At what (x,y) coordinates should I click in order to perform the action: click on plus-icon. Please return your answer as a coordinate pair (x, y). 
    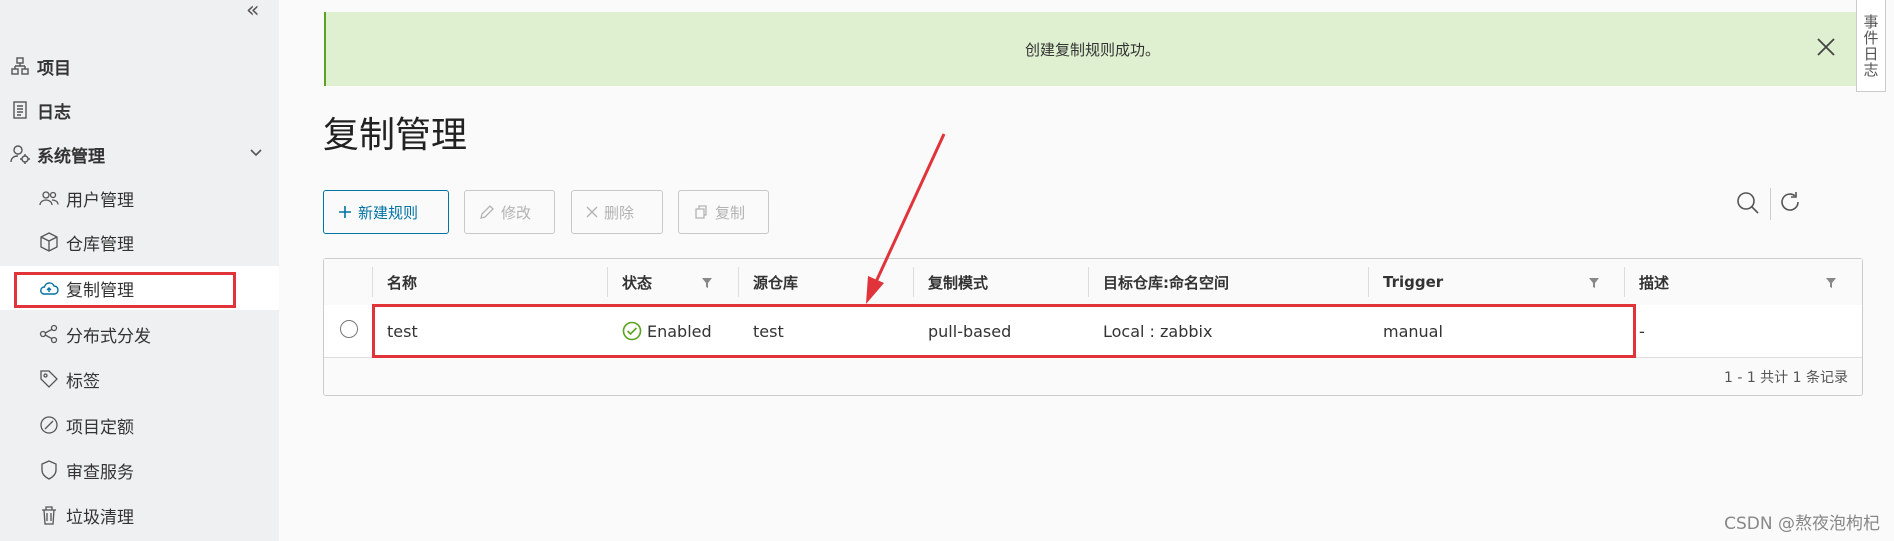
    Looking at the image, I should click on (345, 212).